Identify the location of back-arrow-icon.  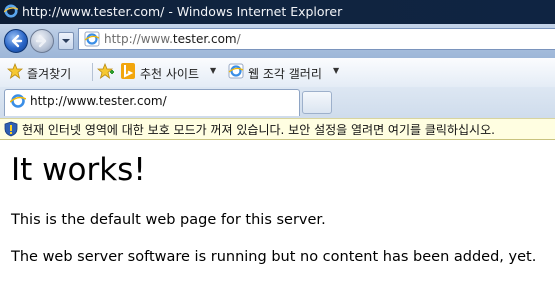
(17, 41).